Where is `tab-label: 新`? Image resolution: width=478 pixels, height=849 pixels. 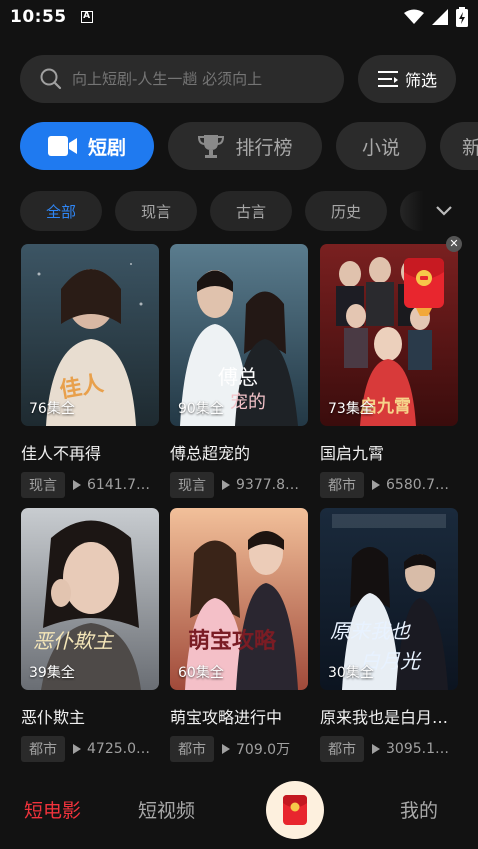
tab-label: 新 is located at coordinates (470, 147).